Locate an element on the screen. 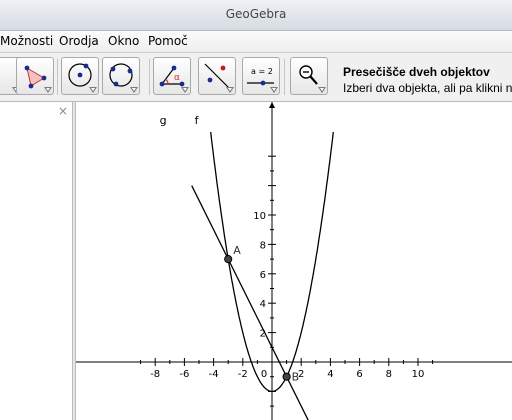 This screenshot has width=512, height=420. label-f: f is located at coordinates (197, 120).